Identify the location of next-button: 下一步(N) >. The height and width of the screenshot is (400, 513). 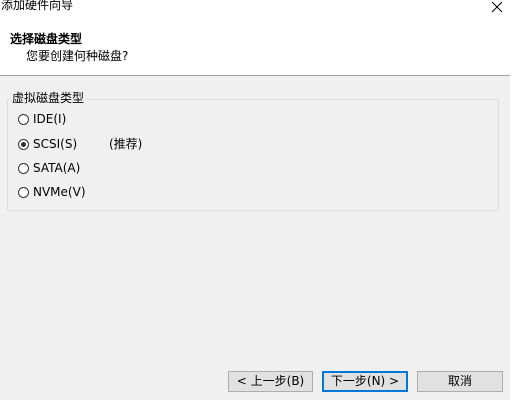
(365, 381).